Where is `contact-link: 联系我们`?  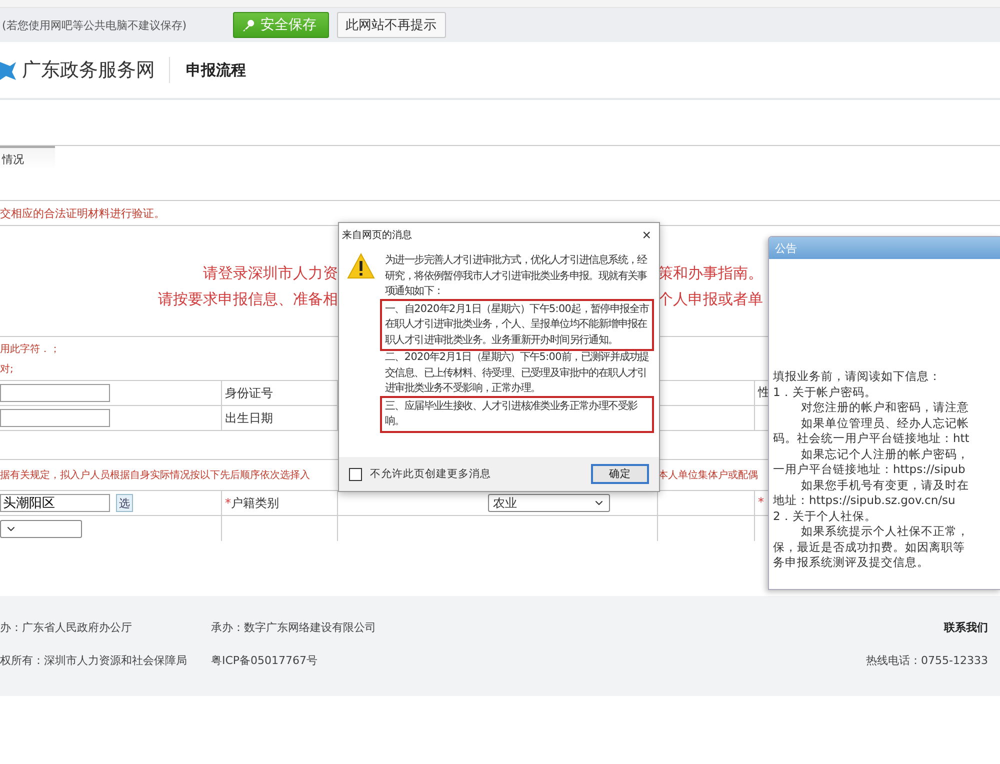 contact-link: 联系我们 is located at coordinates (966, 627).